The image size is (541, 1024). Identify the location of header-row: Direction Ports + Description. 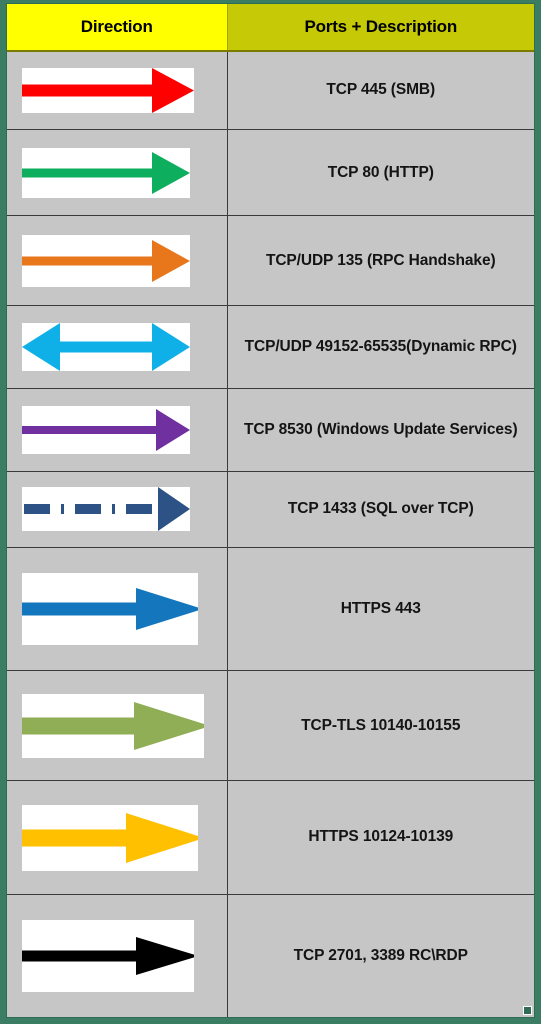
(270, 28).